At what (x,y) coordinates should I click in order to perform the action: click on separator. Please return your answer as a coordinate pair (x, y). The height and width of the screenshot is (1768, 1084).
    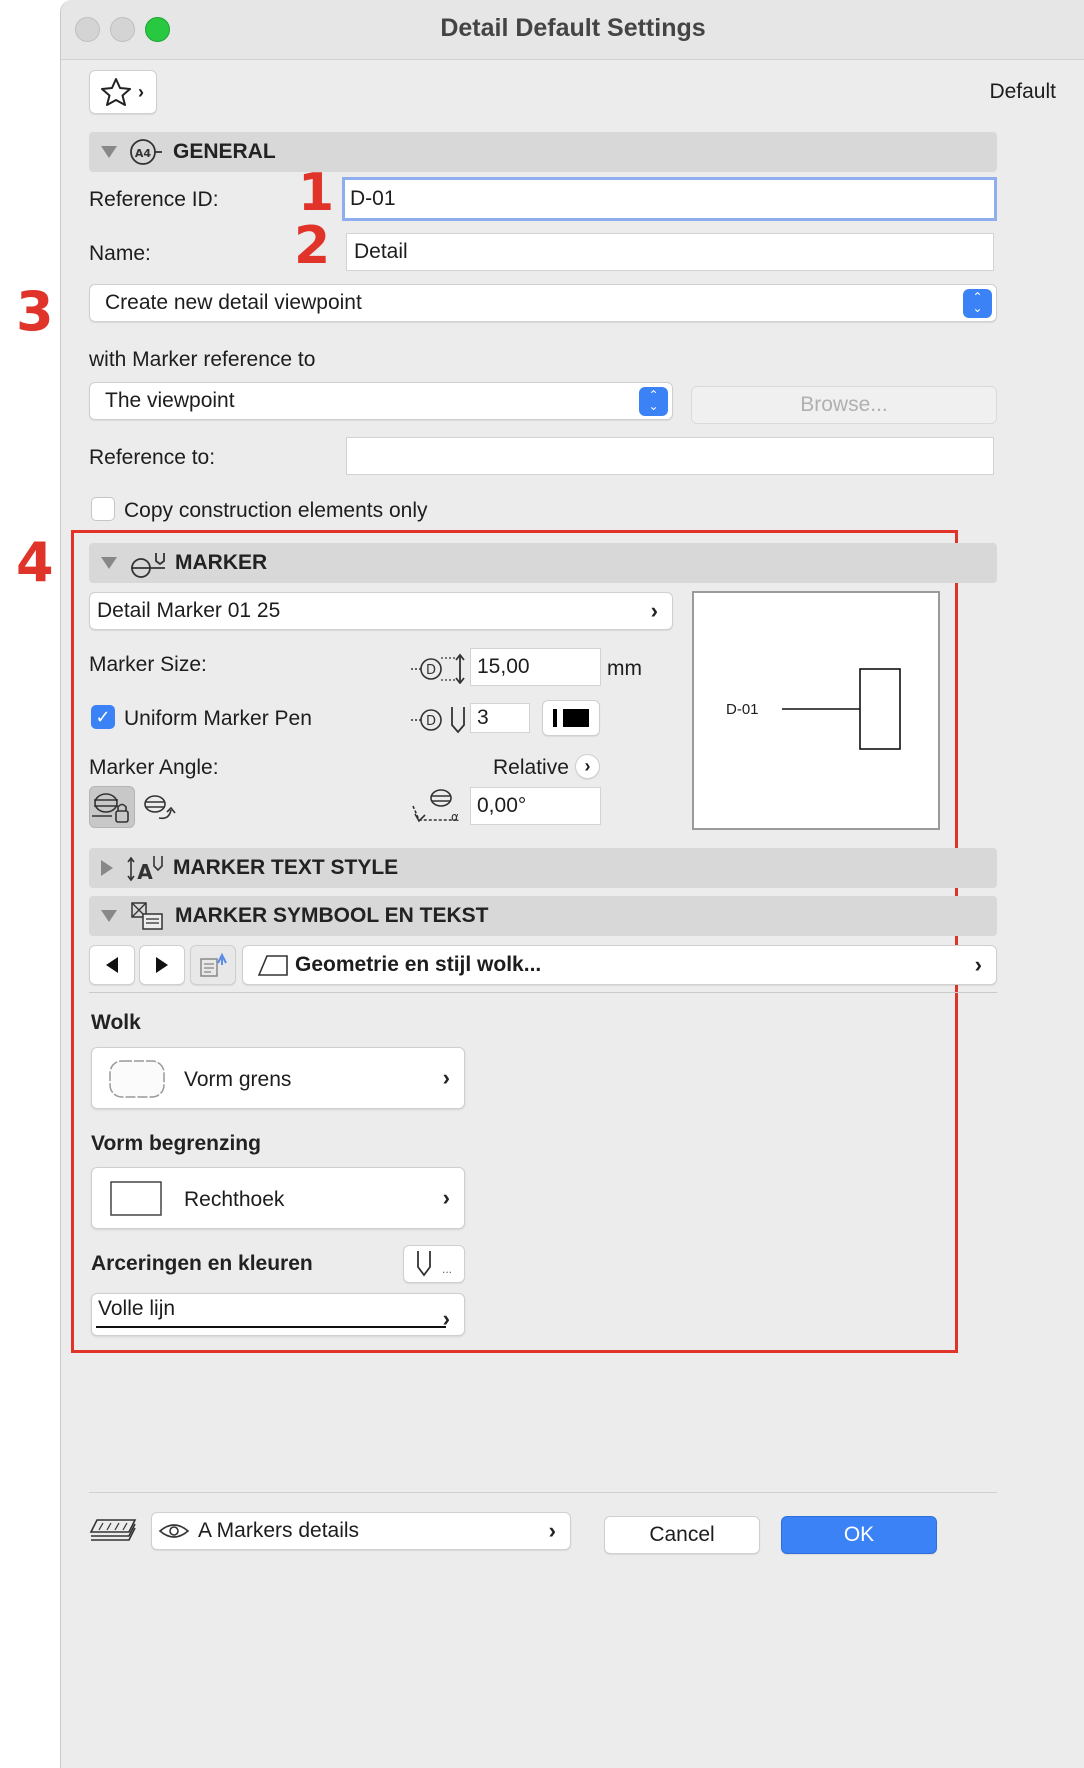
    Looking at the image, I should click on (543, 992).